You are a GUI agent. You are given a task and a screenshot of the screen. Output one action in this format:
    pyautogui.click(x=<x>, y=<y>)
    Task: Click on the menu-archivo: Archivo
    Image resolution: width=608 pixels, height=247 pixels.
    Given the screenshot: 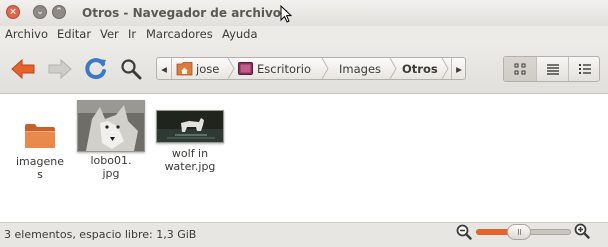 What is the action you would take?
    pyautogui.click(x=26, y=34)
    